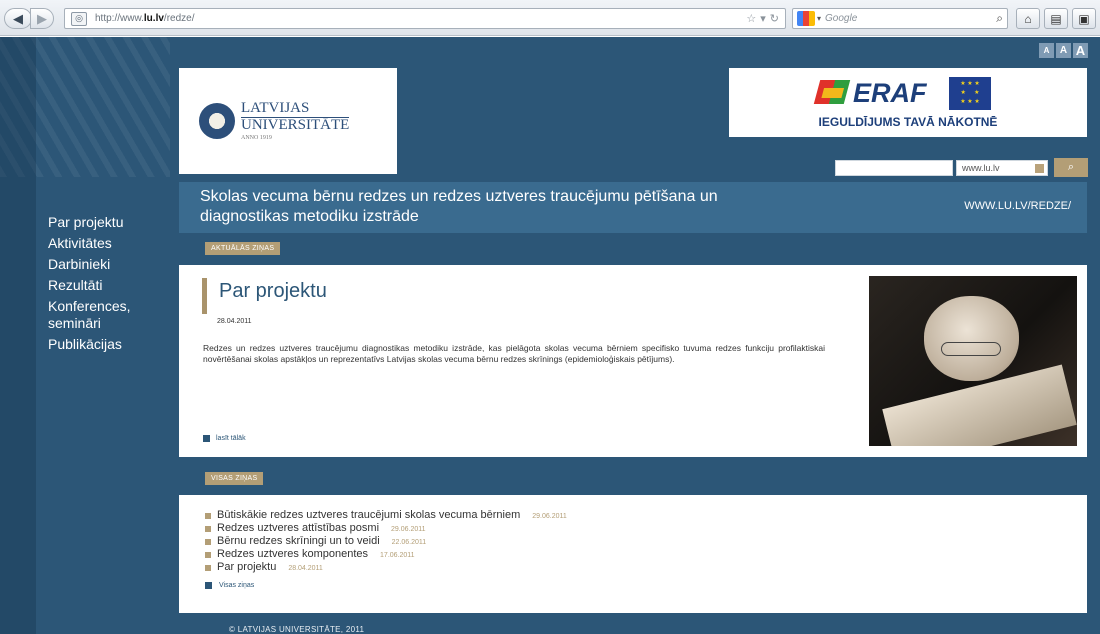  I want to click on eraf-slogan: IEGULDĪJUMS TAVĀ NĀKOTNĒ, so click(908, 122).